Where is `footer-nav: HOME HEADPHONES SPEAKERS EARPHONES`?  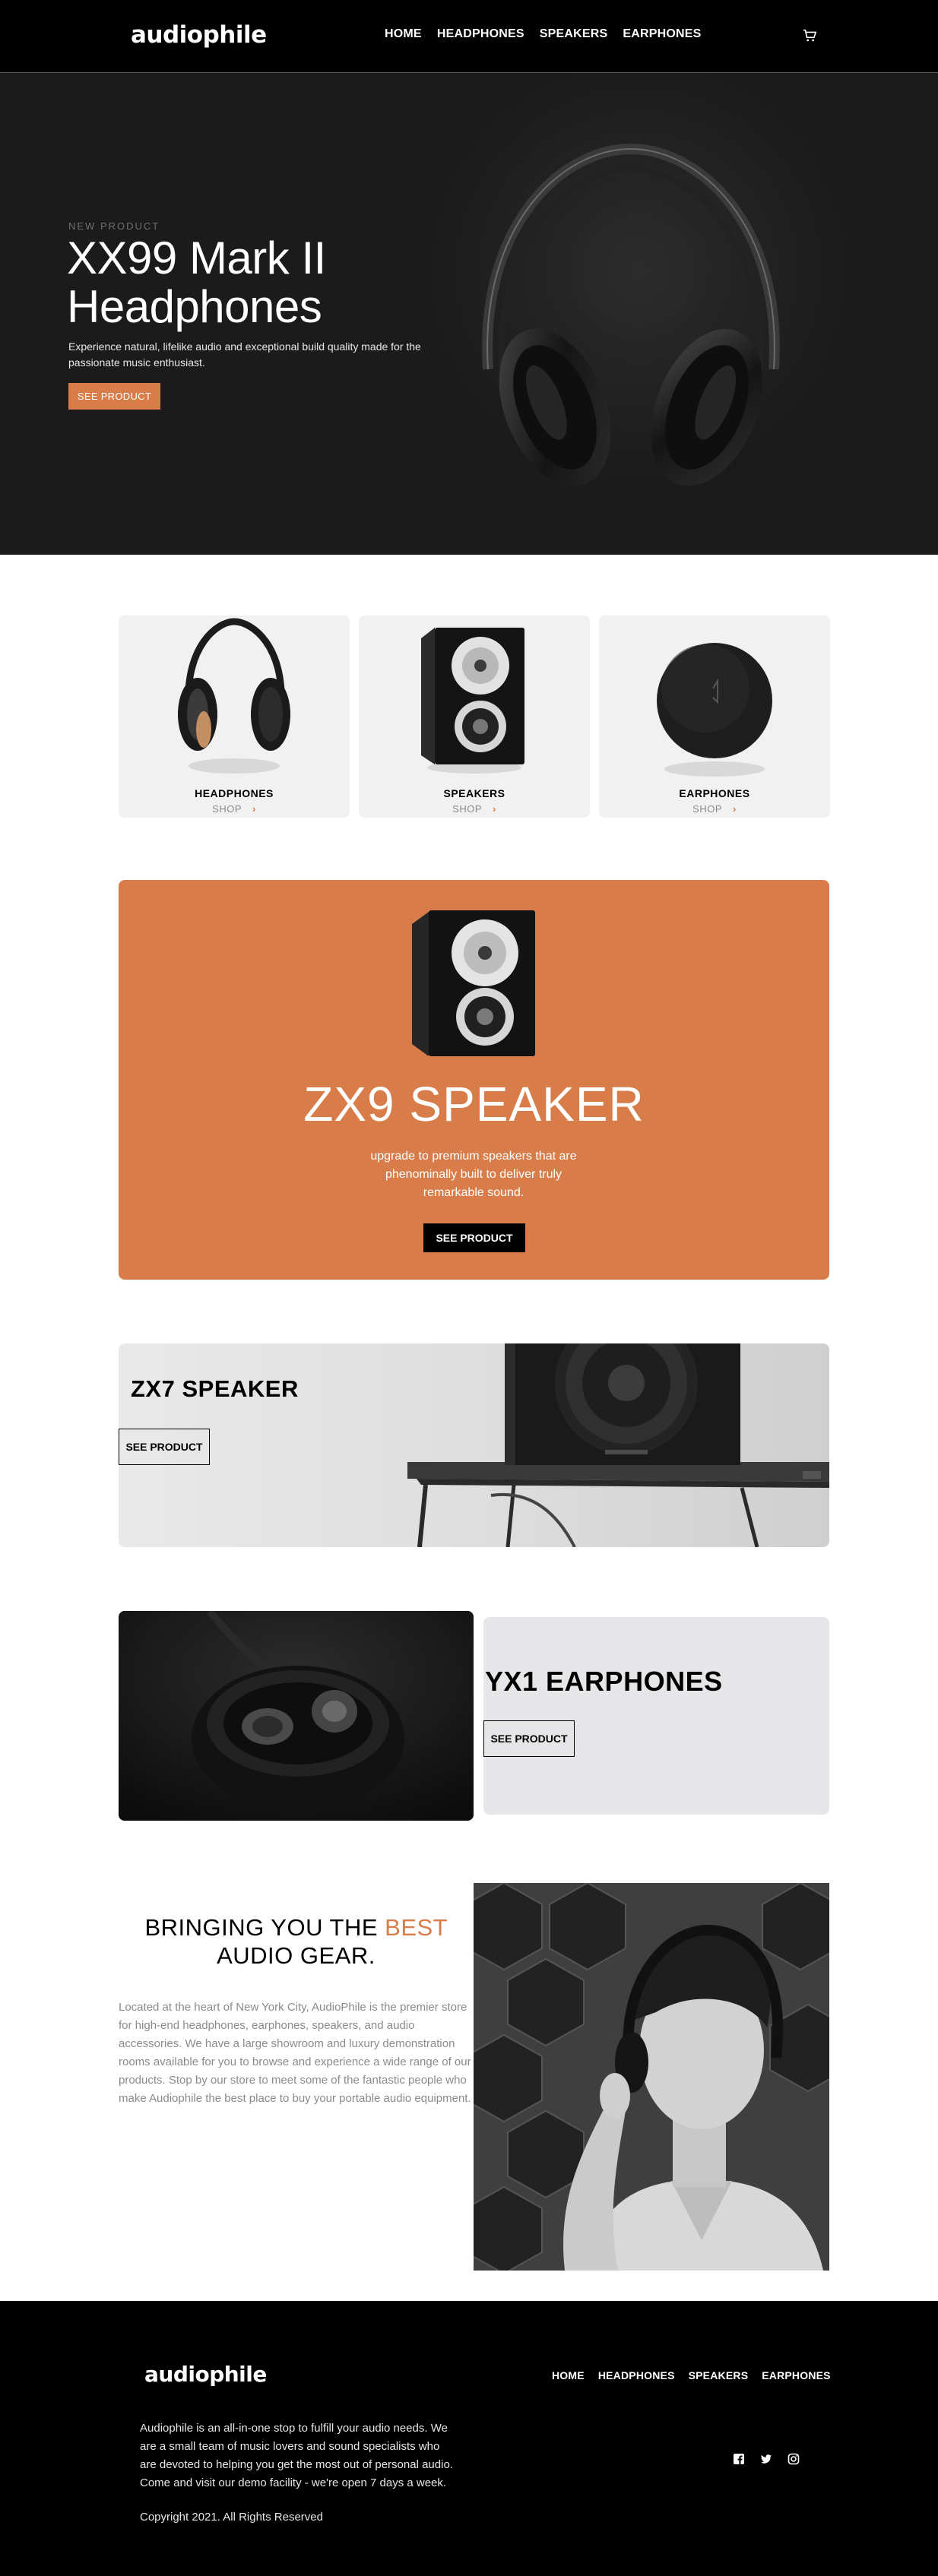 footer-nav: HOME HEADPHONES SPEAKERS EARPHONES is located at coordinates (691, 2375).